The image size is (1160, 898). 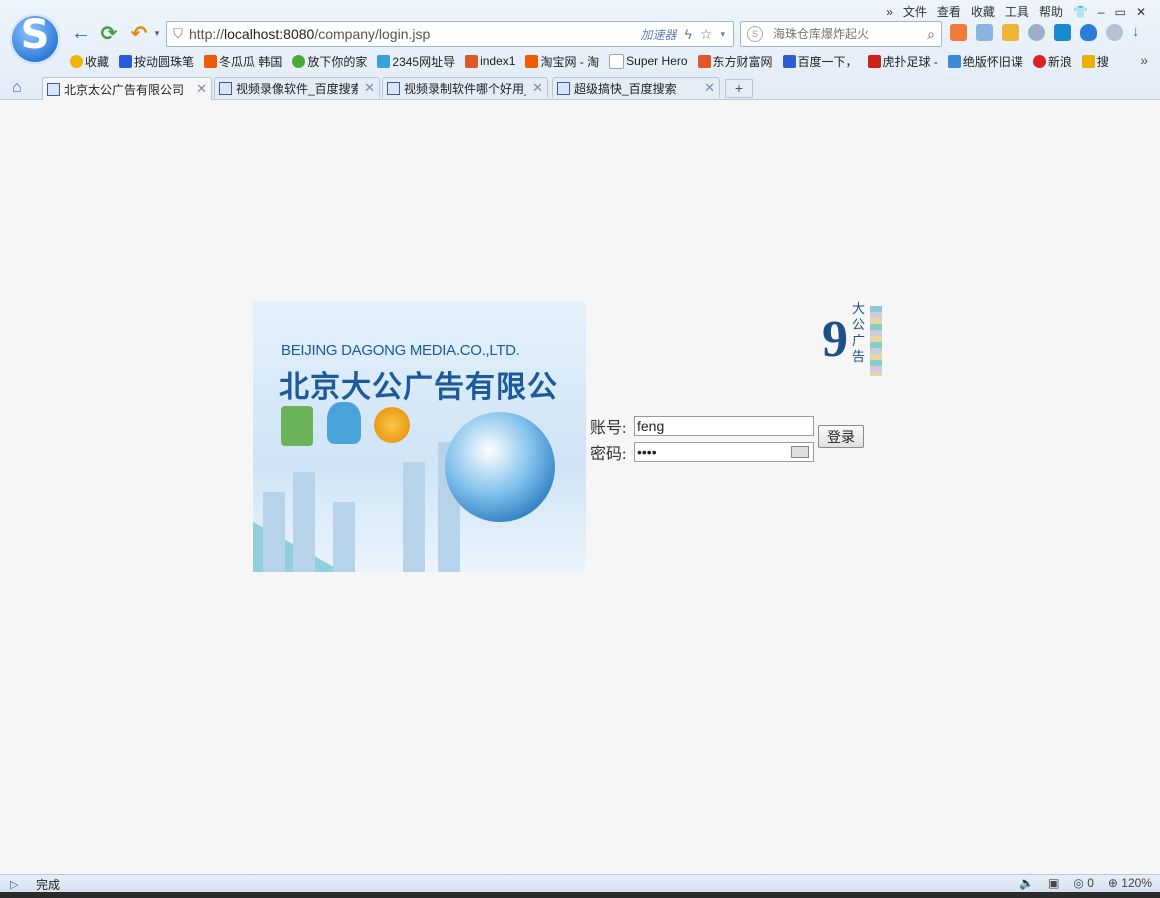 What do you see at coordinates (1095, 61) in the screenshot?
I see `bookmark-item: 搜` at bounding box center [1095, 61].